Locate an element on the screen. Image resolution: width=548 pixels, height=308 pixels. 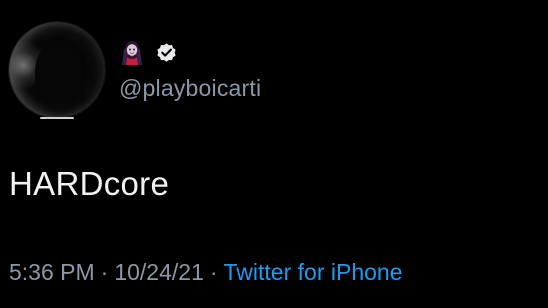
tweet-source-link: Twitter for iPhone is located at coordinates (313, 272).